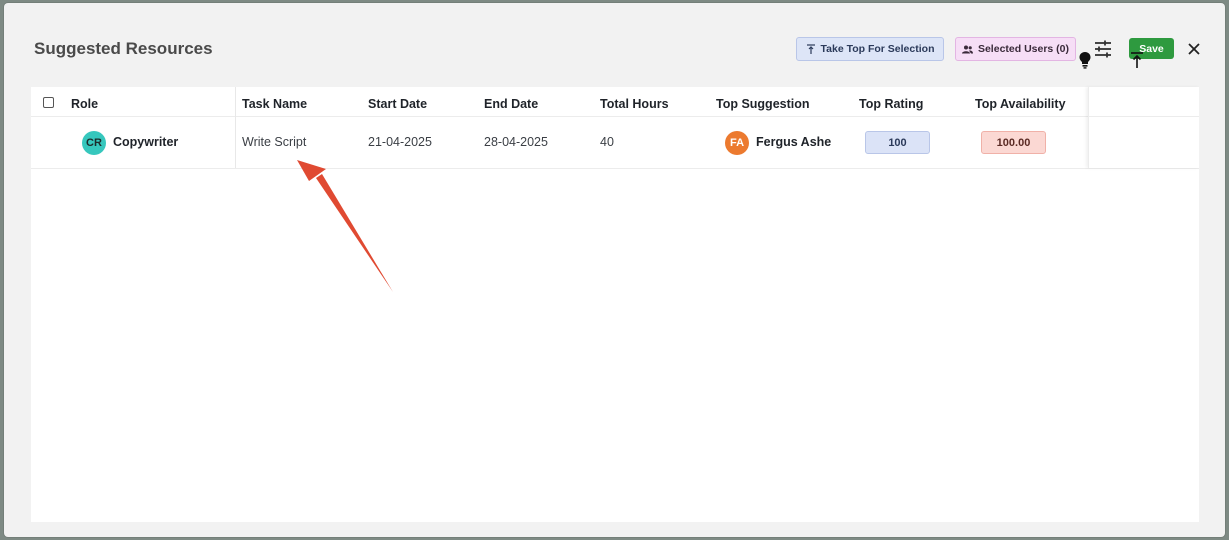 Image resolution: width=1229 pixels, height=540 pixels. What do you see at coordinates (1144, 127) in the screenshot?
I see `row-actions-column` at bounding box center [1144, 127].